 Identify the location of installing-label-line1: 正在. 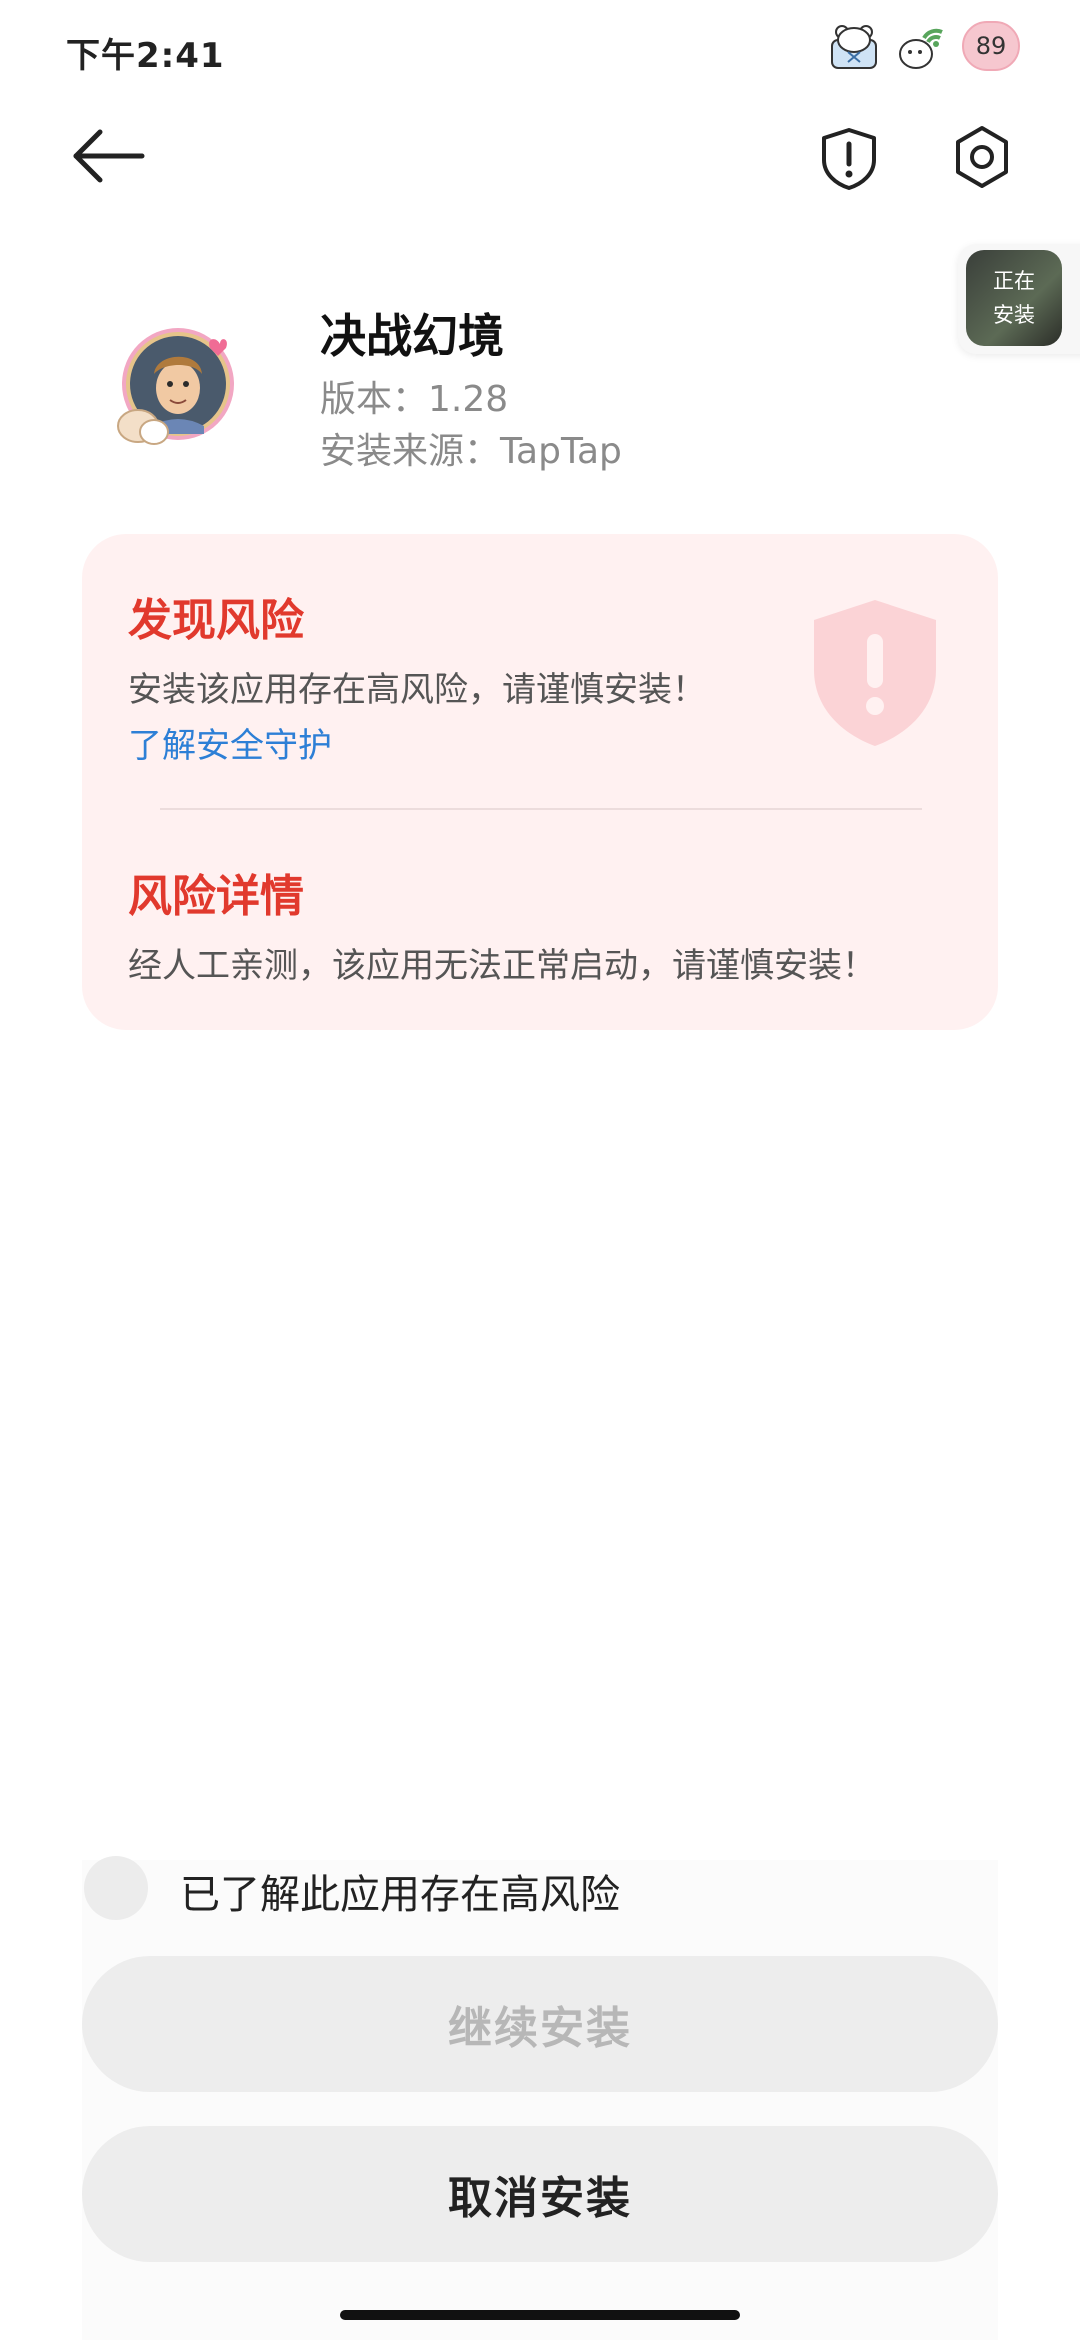
(1014, 281).